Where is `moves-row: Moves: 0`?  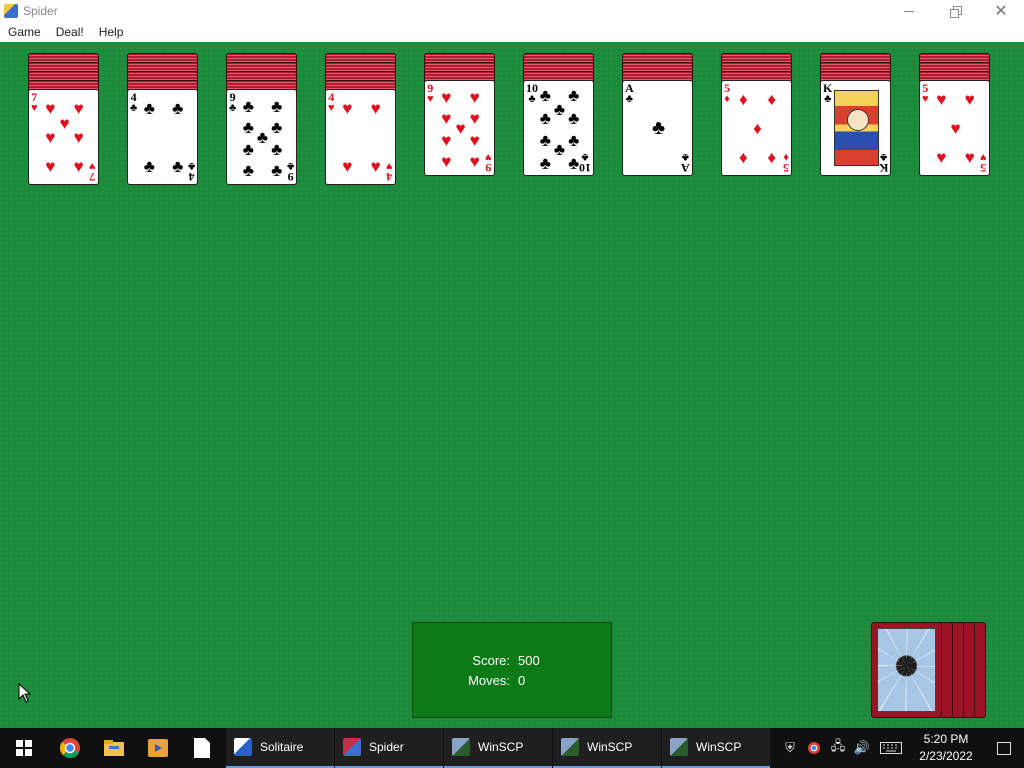
moves-row: Moves: 0 is located at coordinates (512, 680).